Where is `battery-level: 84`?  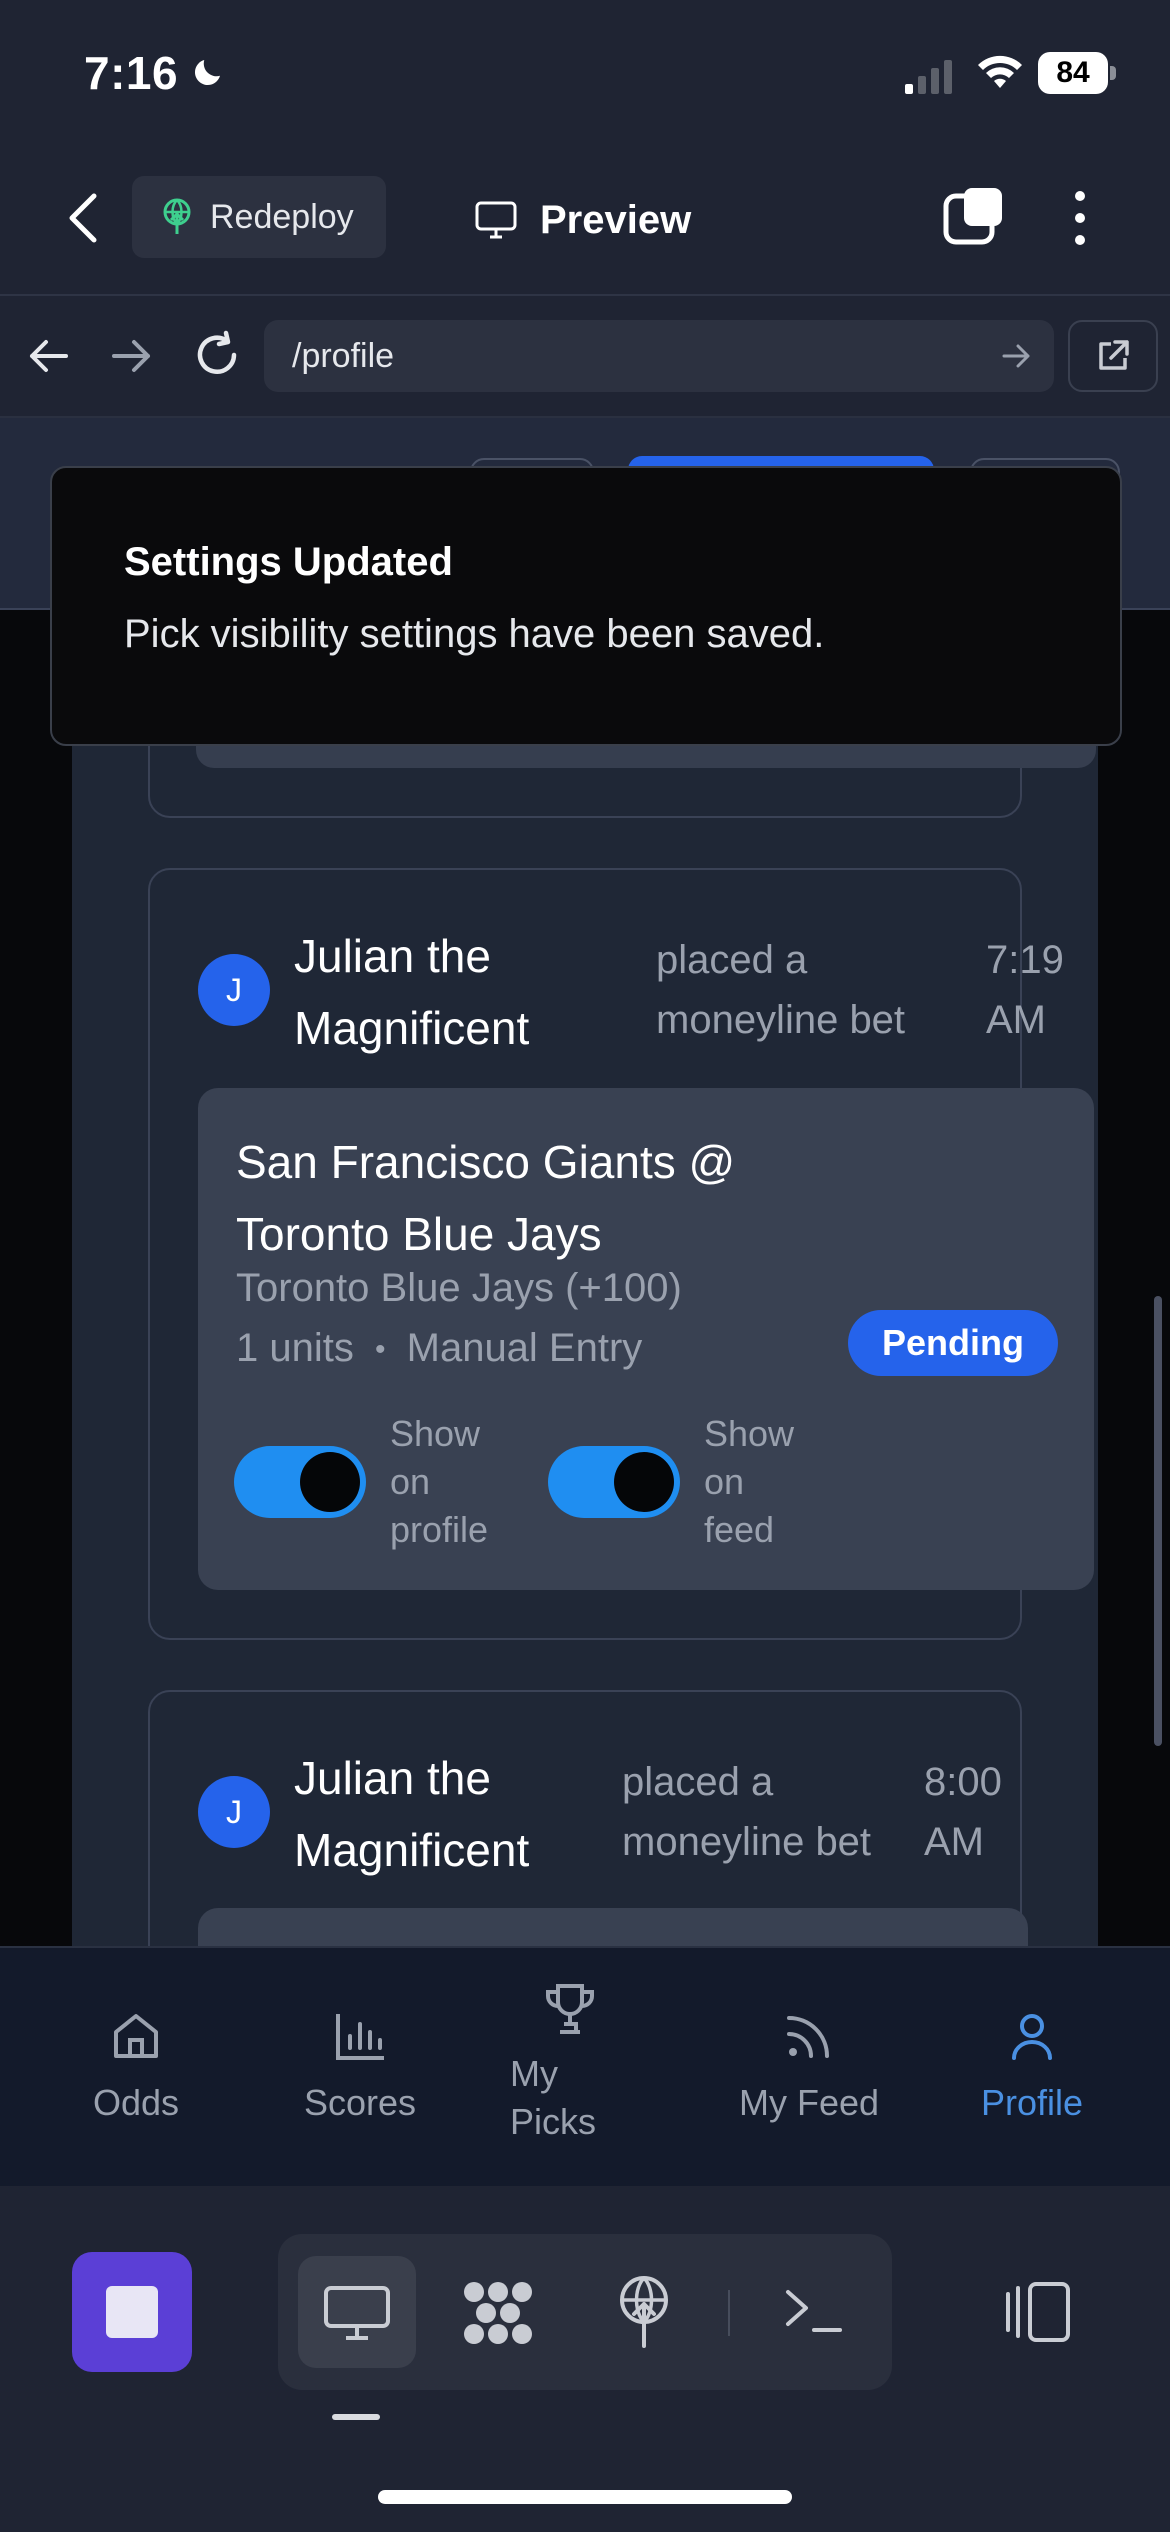
battery-level: 84 is located at coordinates (1073, 73).